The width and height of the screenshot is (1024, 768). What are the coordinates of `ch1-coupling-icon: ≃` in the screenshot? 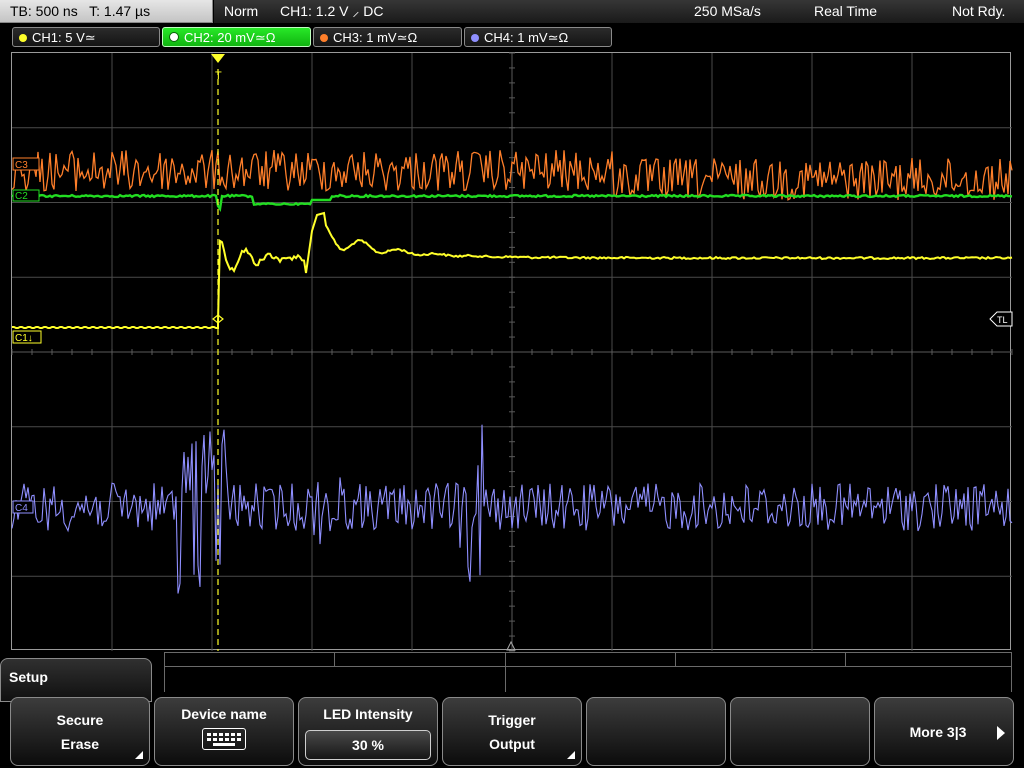 It's located at (90, 37).